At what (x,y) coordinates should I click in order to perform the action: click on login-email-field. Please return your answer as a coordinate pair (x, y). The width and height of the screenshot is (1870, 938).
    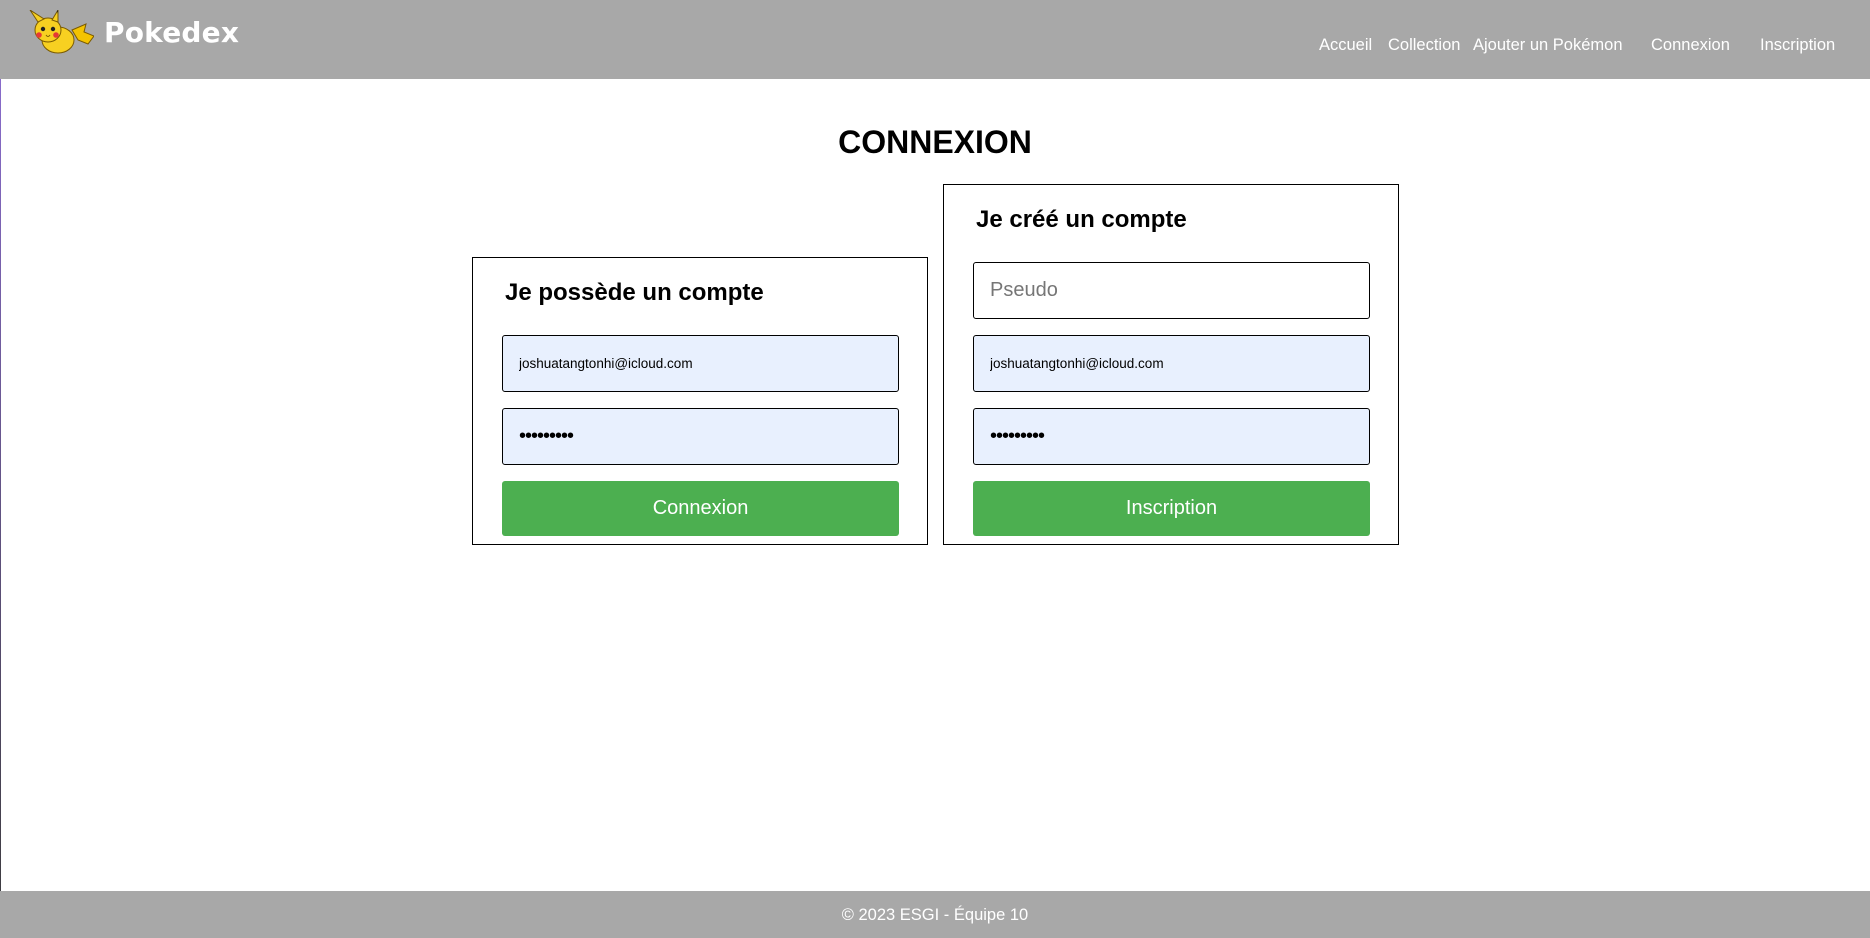
    Looking at the image, I should click on (700, 363).